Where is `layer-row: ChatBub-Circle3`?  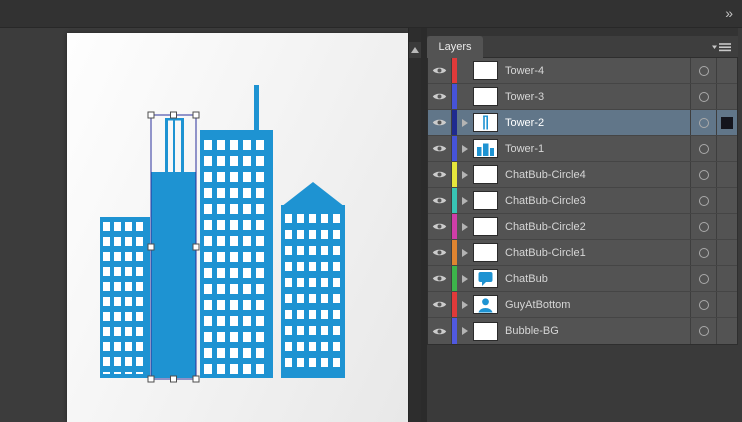 layer-row: ChatBub-Circle3 is located at coordinates (582, 201).